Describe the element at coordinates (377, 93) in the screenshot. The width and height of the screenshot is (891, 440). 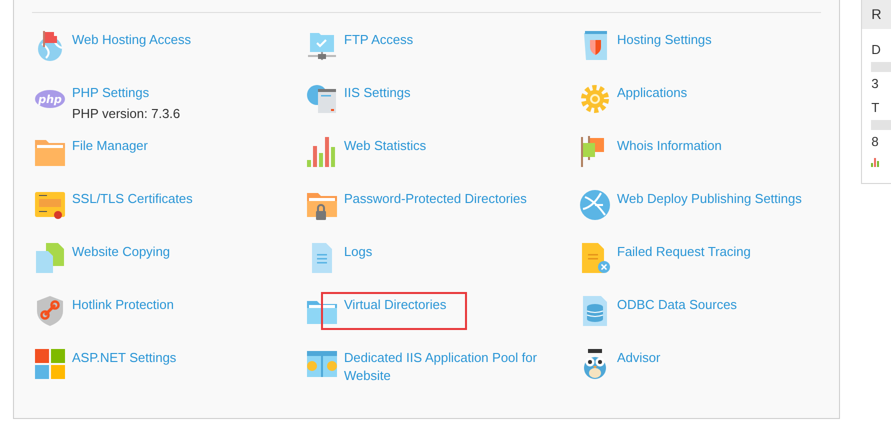
I see `tool-link: IIS Settings` at that location.